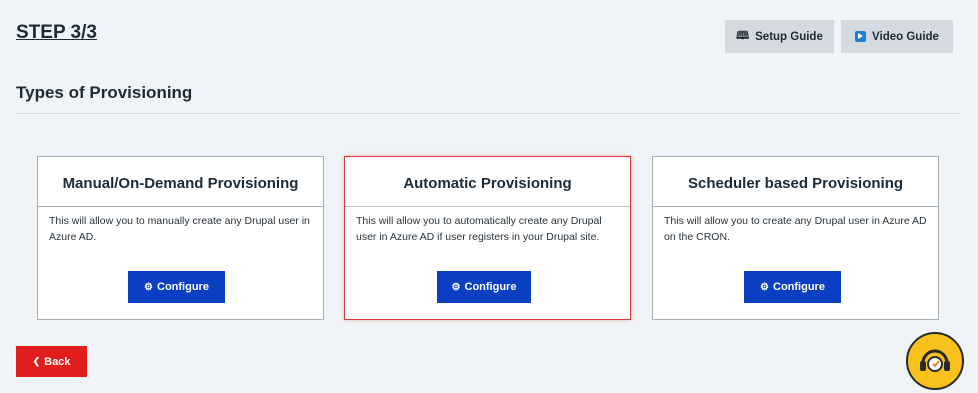 This screenshot has width=978, height=393. Describe the element at coordinates (905, 36) in the screenshot. I see `video-guide-label: Video Guide` at that location.